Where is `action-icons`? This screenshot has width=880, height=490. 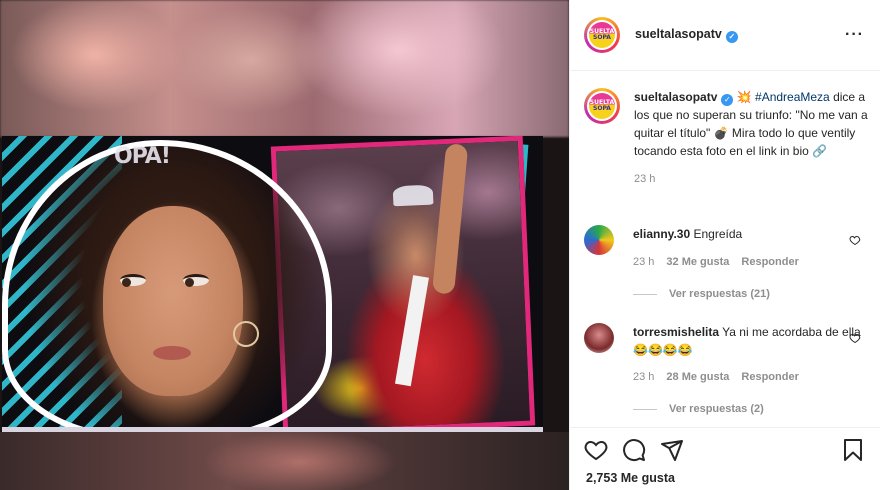 action-icons is located at coordinates (634, 450).